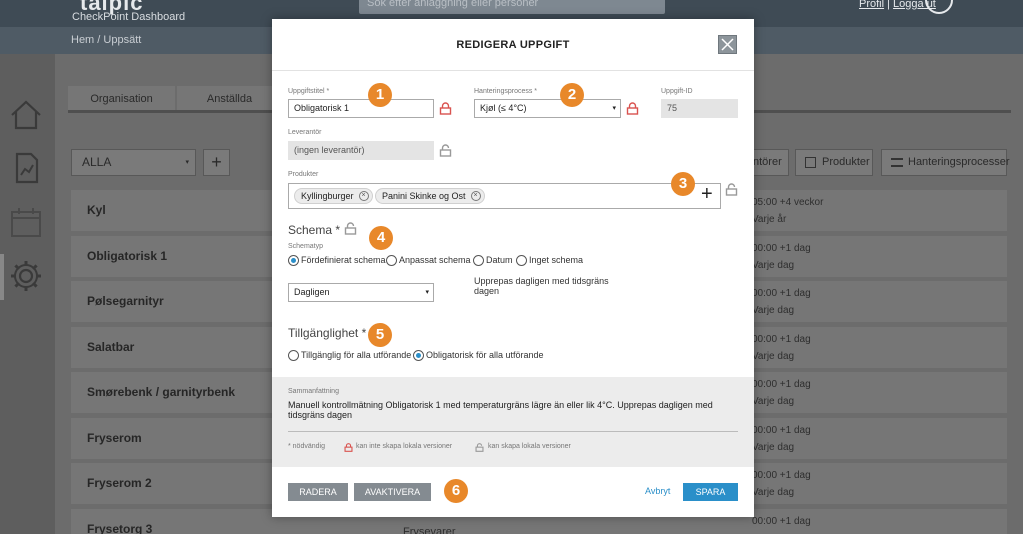 Image resolution: width=1023 pixels, height=534 pixels. What do you see at coordinates (97, 162) in the screenshot?
I see `filter-value: ALLA` at bounding box center [97, 162].